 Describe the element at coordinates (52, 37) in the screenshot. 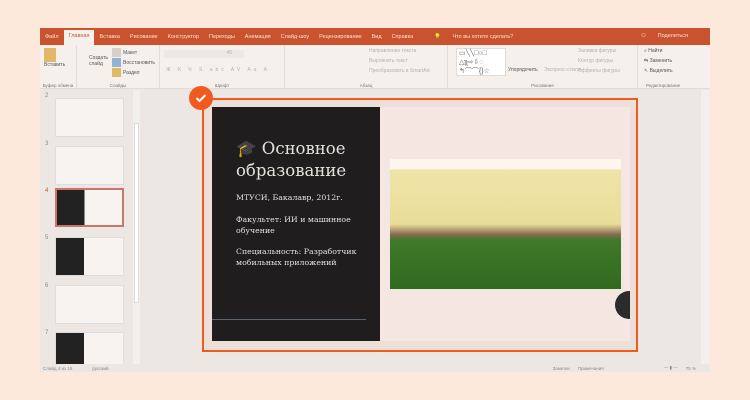

I see `tab-file: Файл` at that location.